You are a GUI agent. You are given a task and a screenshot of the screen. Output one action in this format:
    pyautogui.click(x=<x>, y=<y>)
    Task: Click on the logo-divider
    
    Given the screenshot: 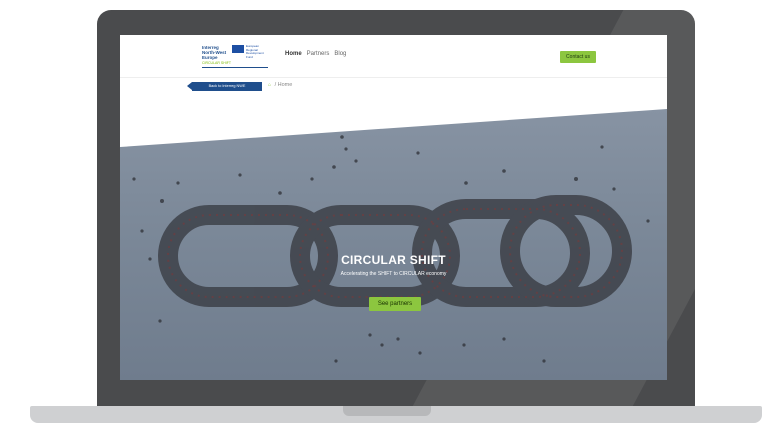 What is the action you would take?
    pyautogui.click(x=235, y=67)
    